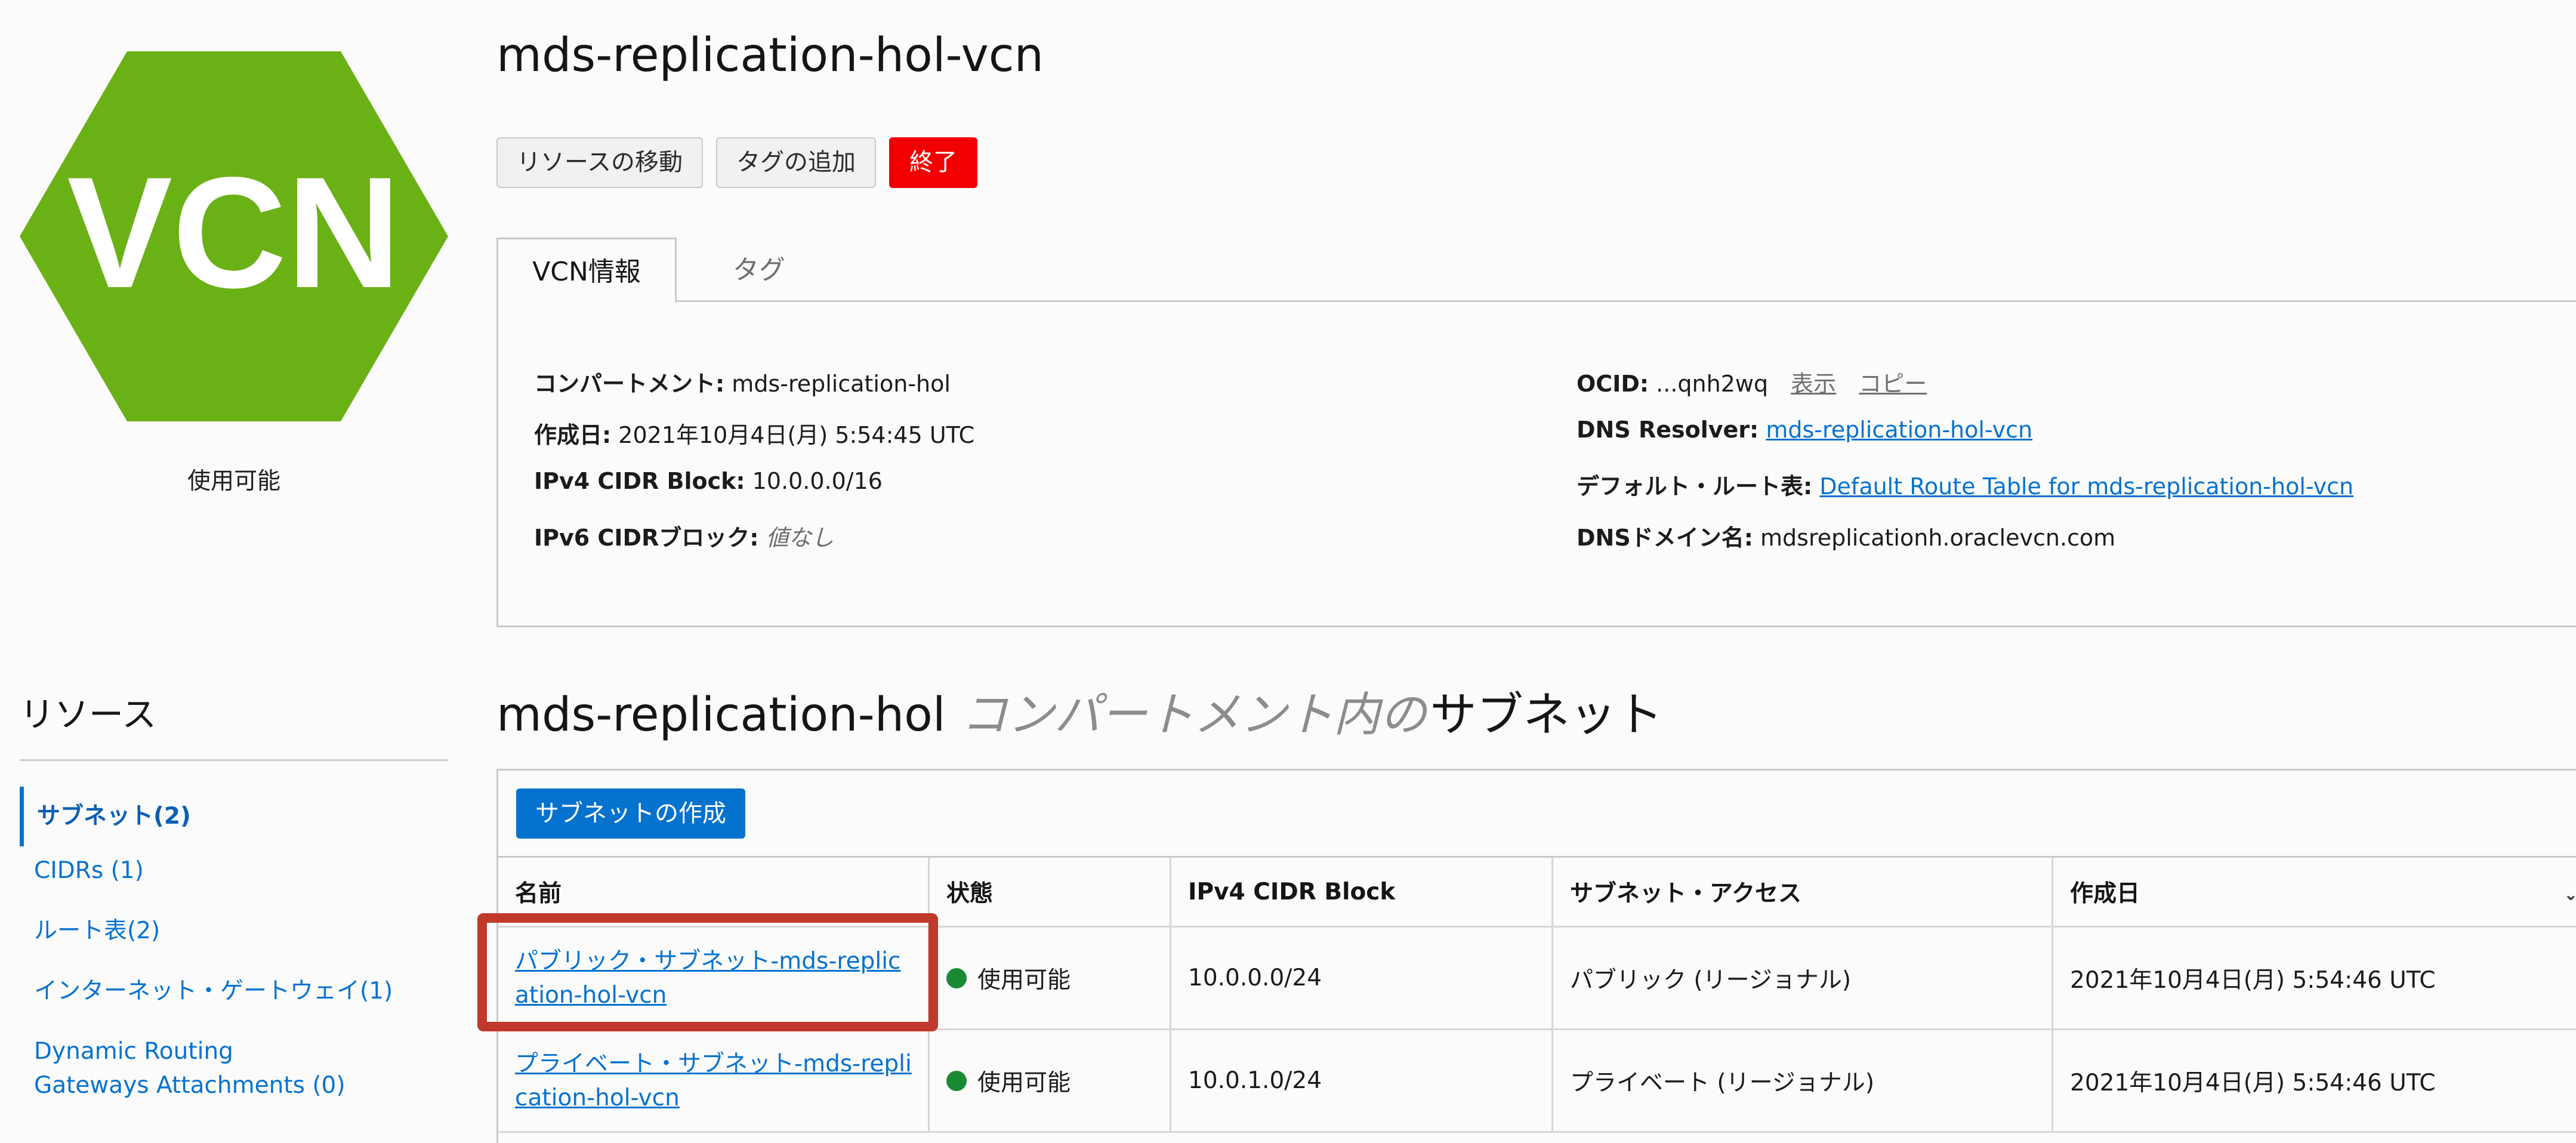  What do you see at coordinates (234, 817) in the screenshot?
I see `resource-item-subnets: サブネット(2)` at bounding box center [234, 817].